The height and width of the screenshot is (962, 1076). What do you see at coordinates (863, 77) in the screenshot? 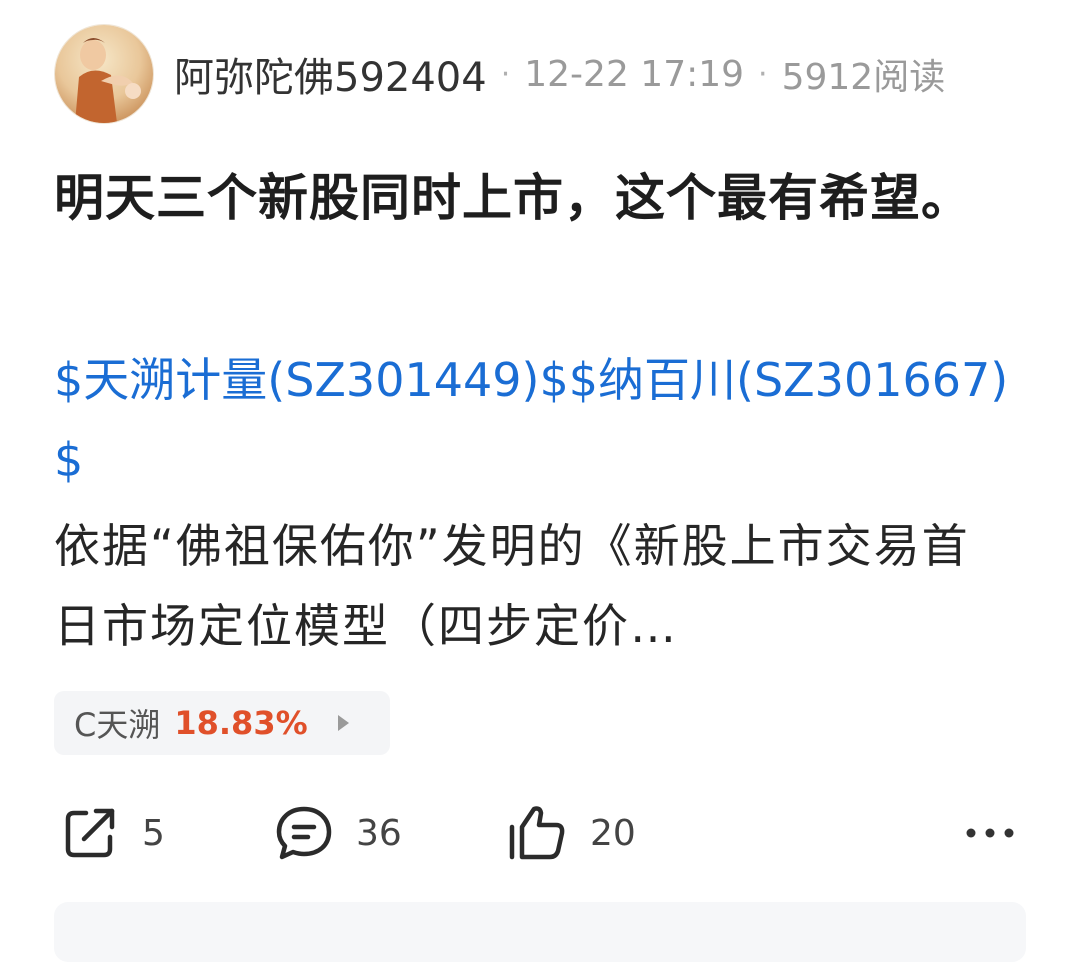
I see `read-count: 5912阅读` at bounding box center [863, 77].